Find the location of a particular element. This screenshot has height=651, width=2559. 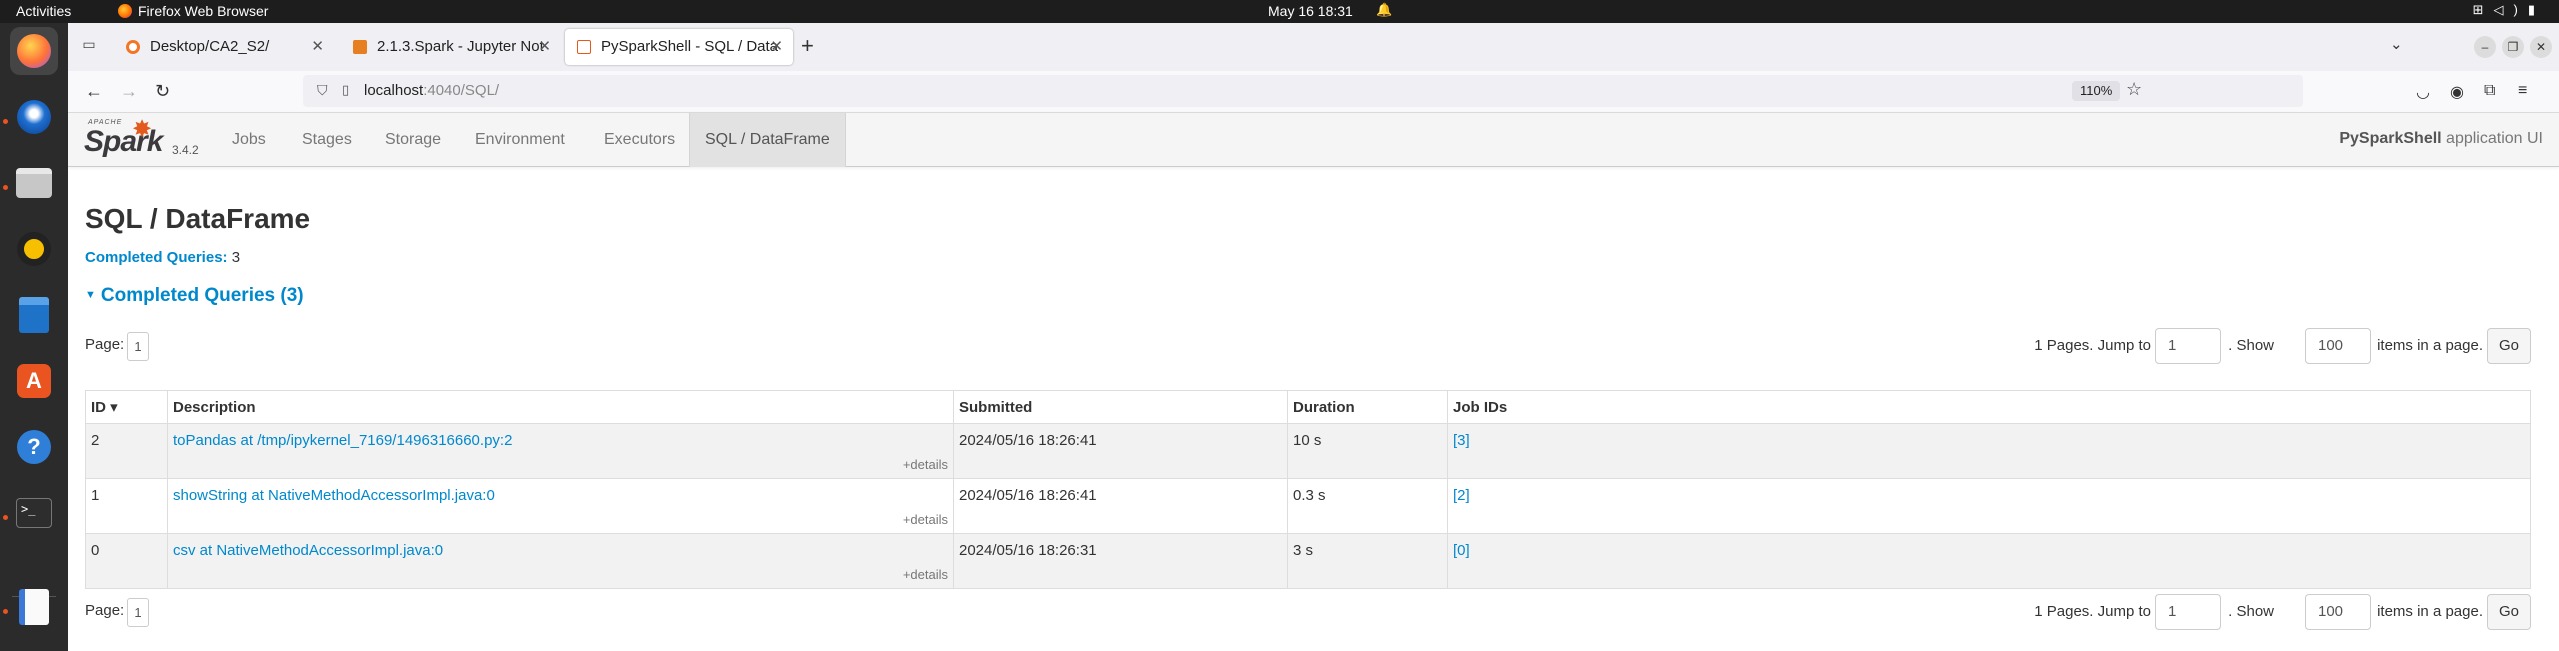

app-center-icon: A is located at coordinates (34, 381).